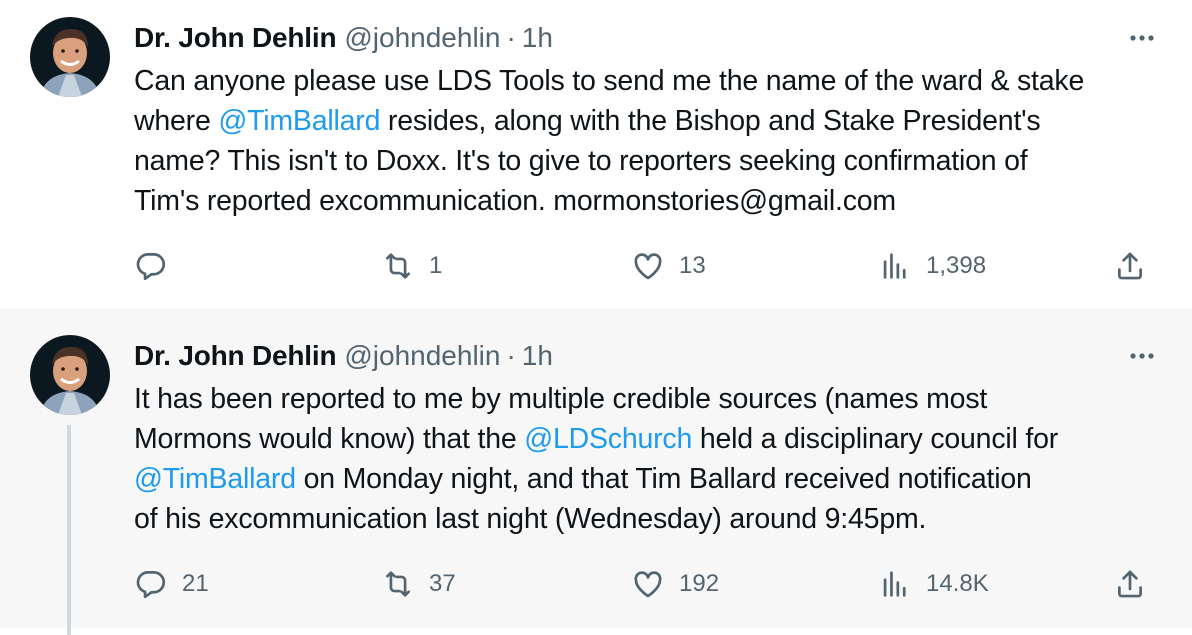  What do you see at coordinates (675, 584) in the screenshot?
I see `like-button: 192` at bounding box center [675, 584].